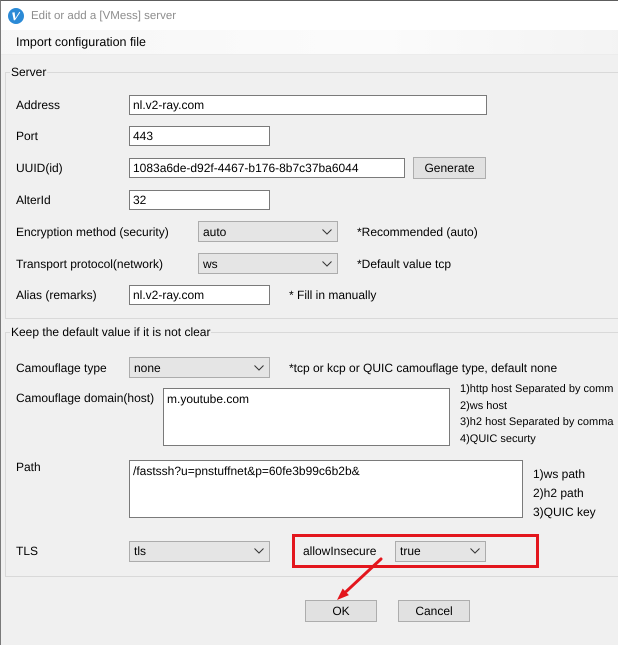  What do you see at coordinates (199, 551) in the screenshot?
I see `dropdown: tls` at bounding box center [199, 551].